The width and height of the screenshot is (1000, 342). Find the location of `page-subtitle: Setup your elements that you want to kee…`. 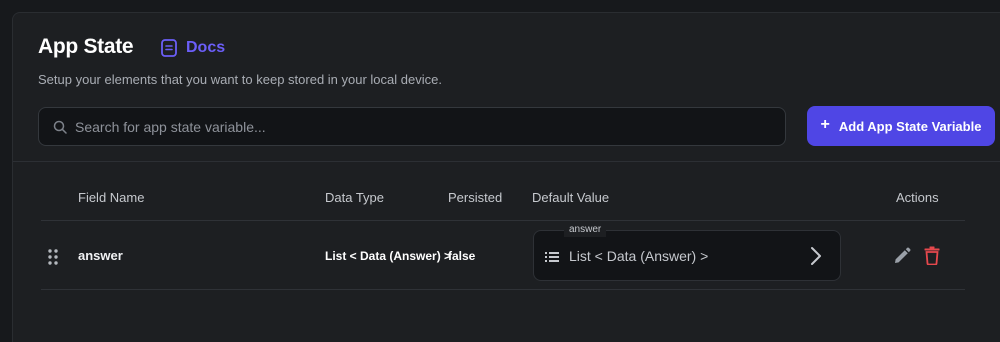

page-subtitle: Setup your elements that you want to kee… is located at coordinates (240, 79).